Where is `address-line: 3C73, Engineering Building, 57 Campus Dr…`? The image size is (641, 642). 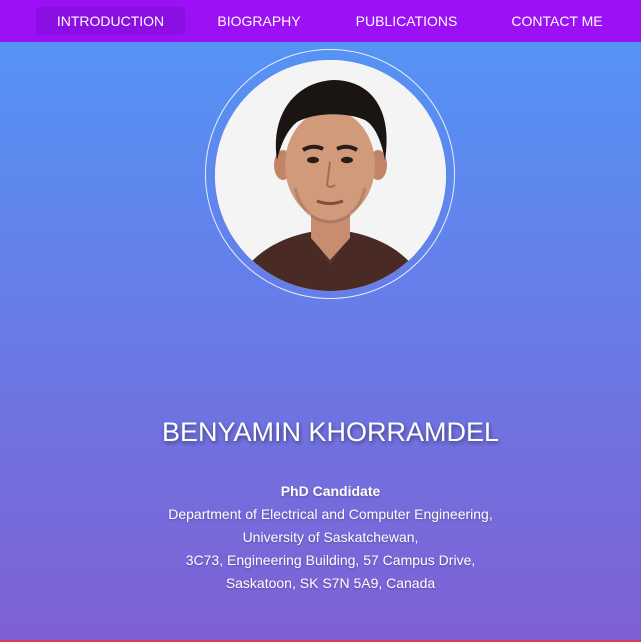
address-line: 3C73, Engineering Building, 57 Campus Dr… is located at coordinates (330, 560).